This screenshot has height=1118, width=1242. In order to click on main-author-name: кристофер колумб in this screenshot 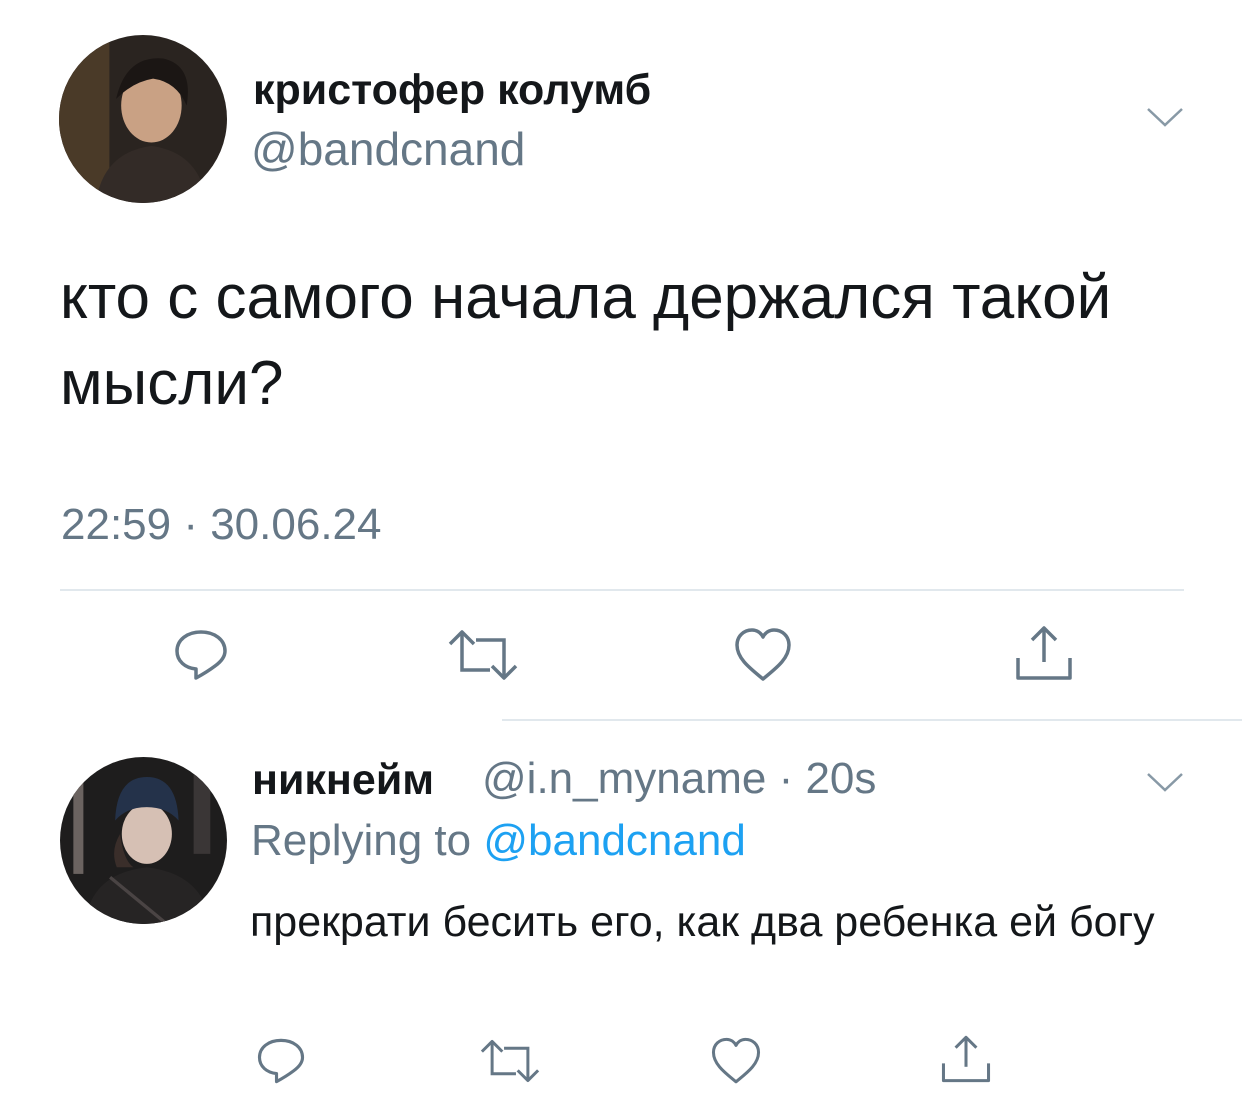, I will do `click(452, 90)`.